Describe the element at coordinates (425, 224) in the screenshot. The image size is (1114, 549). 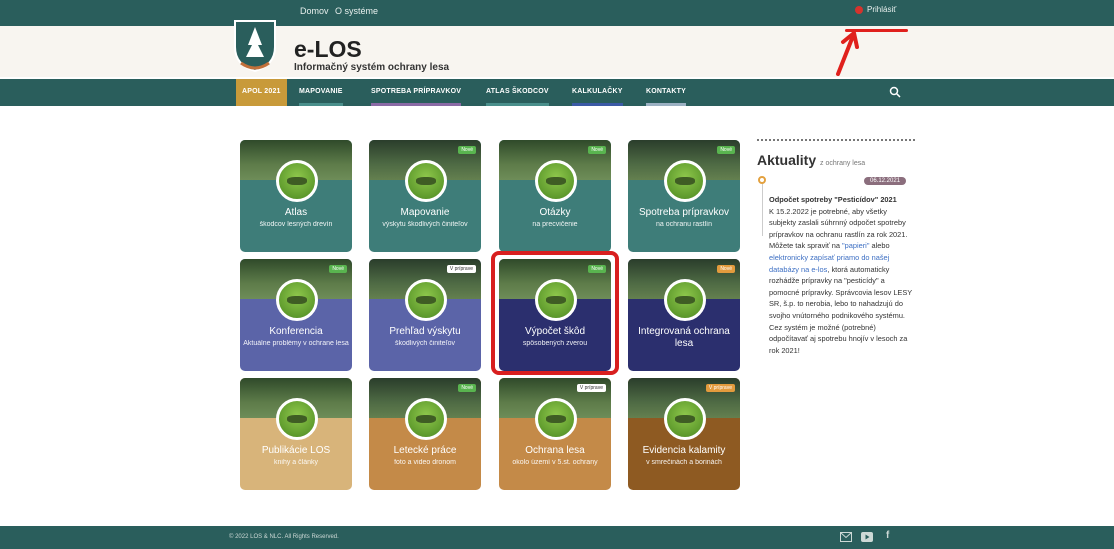
I see `tile-subtitle: výskytu škodlivých činiteľov` at that location.